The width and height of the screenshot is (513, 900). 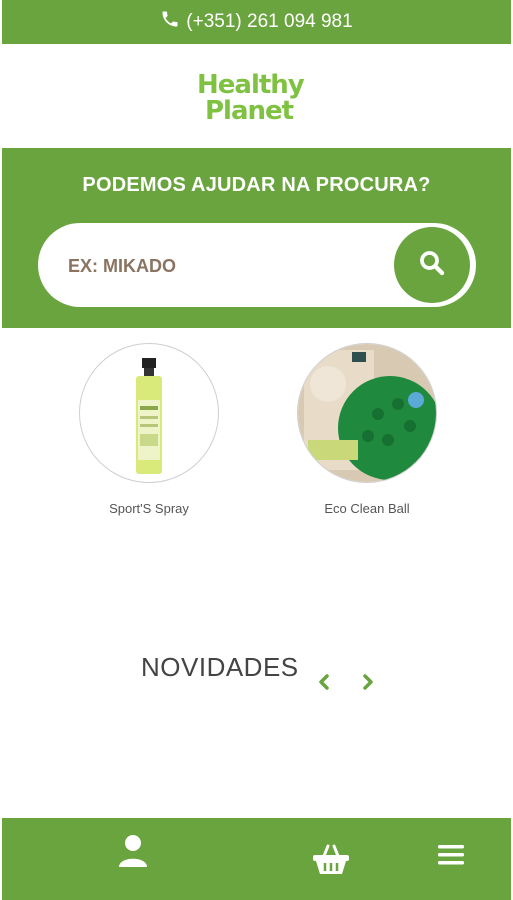 I want to click on menu-button, so click(x=451, y=857).